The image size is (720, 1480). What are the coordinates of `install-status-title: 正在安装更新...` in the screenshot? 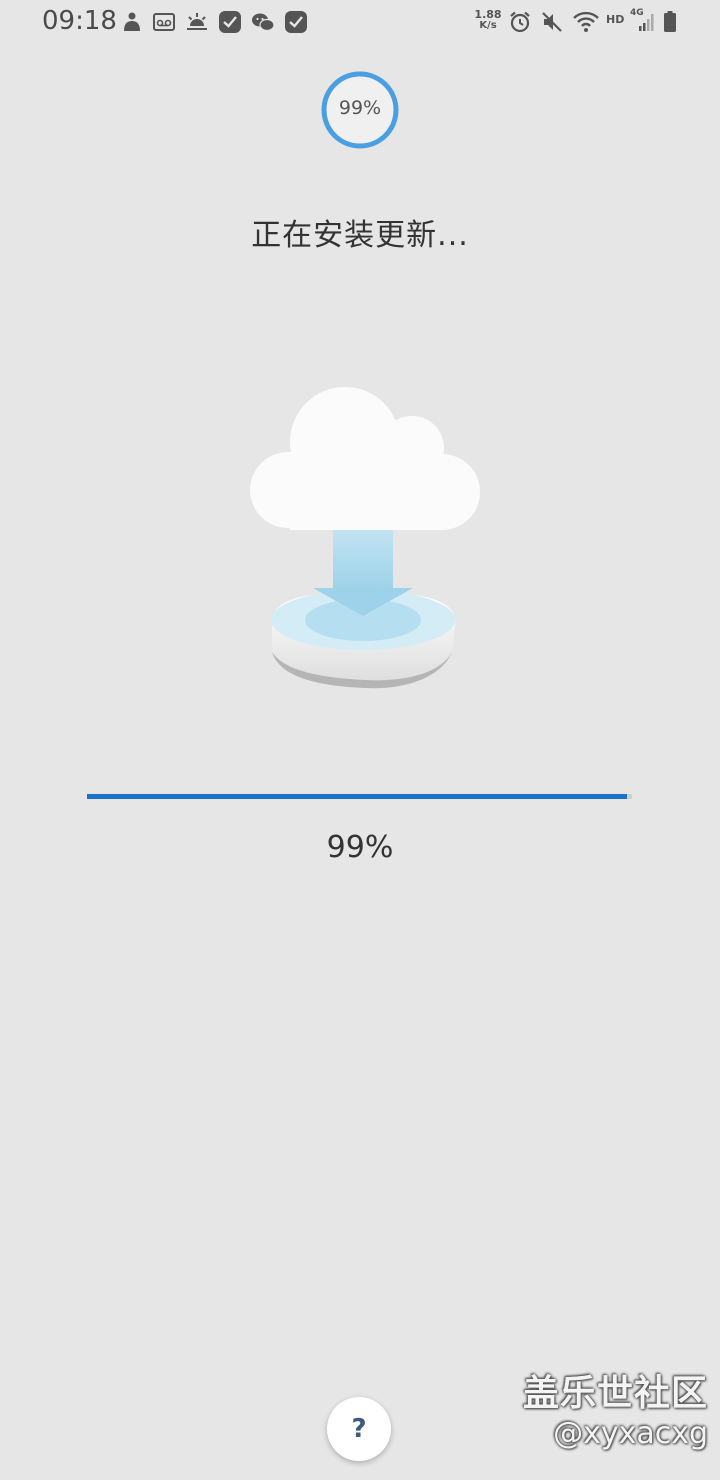 It's located at (360, 235).